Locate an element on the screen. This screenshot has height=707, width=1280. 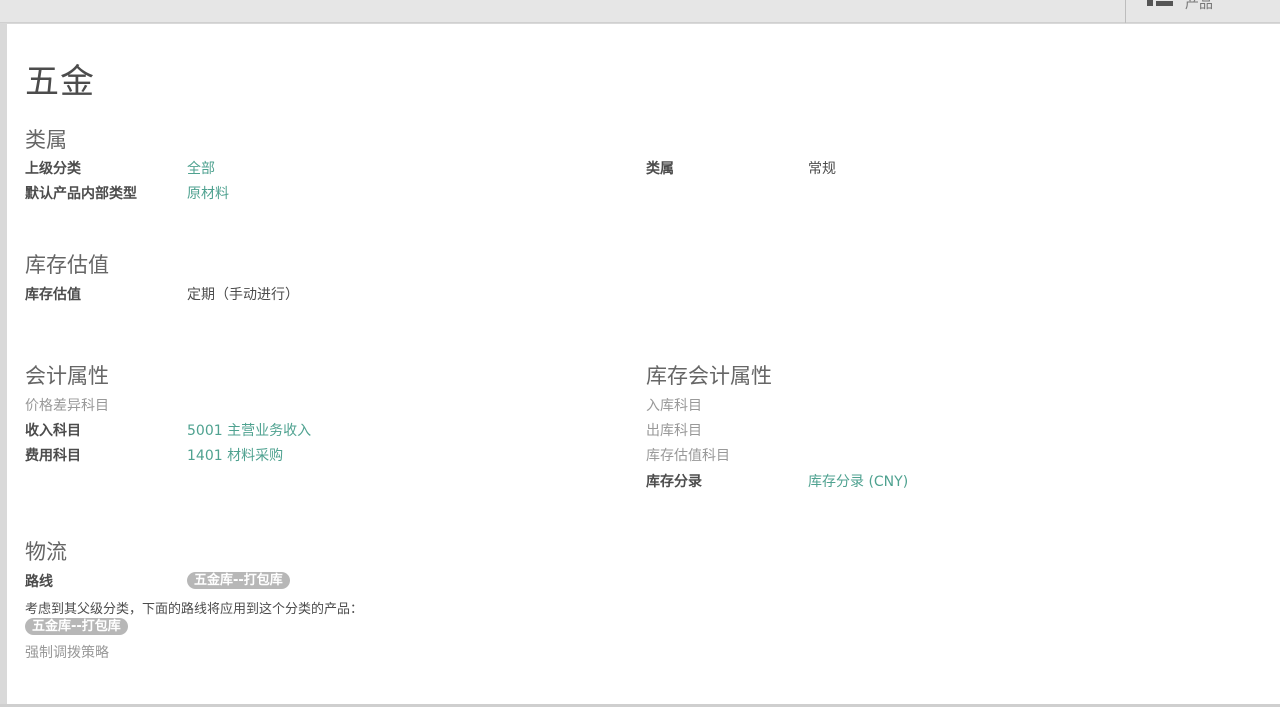
section-title-valuation: 库存估值 is located at coordinates (67, 265).